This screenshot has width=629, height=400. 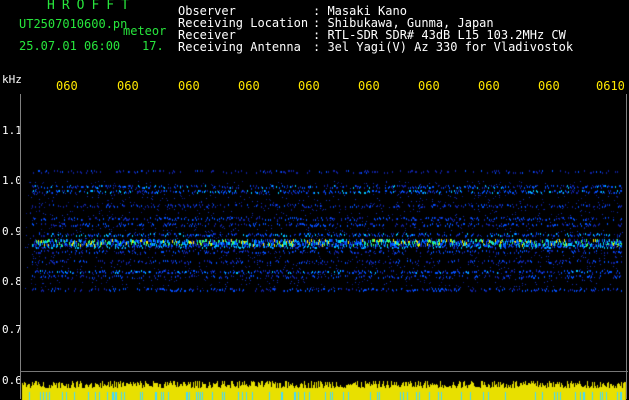 What do you see at coordinates (12, 329) in the screenshot?
I see `y-tick-label: 0.7` at bounding box center [12, 329].